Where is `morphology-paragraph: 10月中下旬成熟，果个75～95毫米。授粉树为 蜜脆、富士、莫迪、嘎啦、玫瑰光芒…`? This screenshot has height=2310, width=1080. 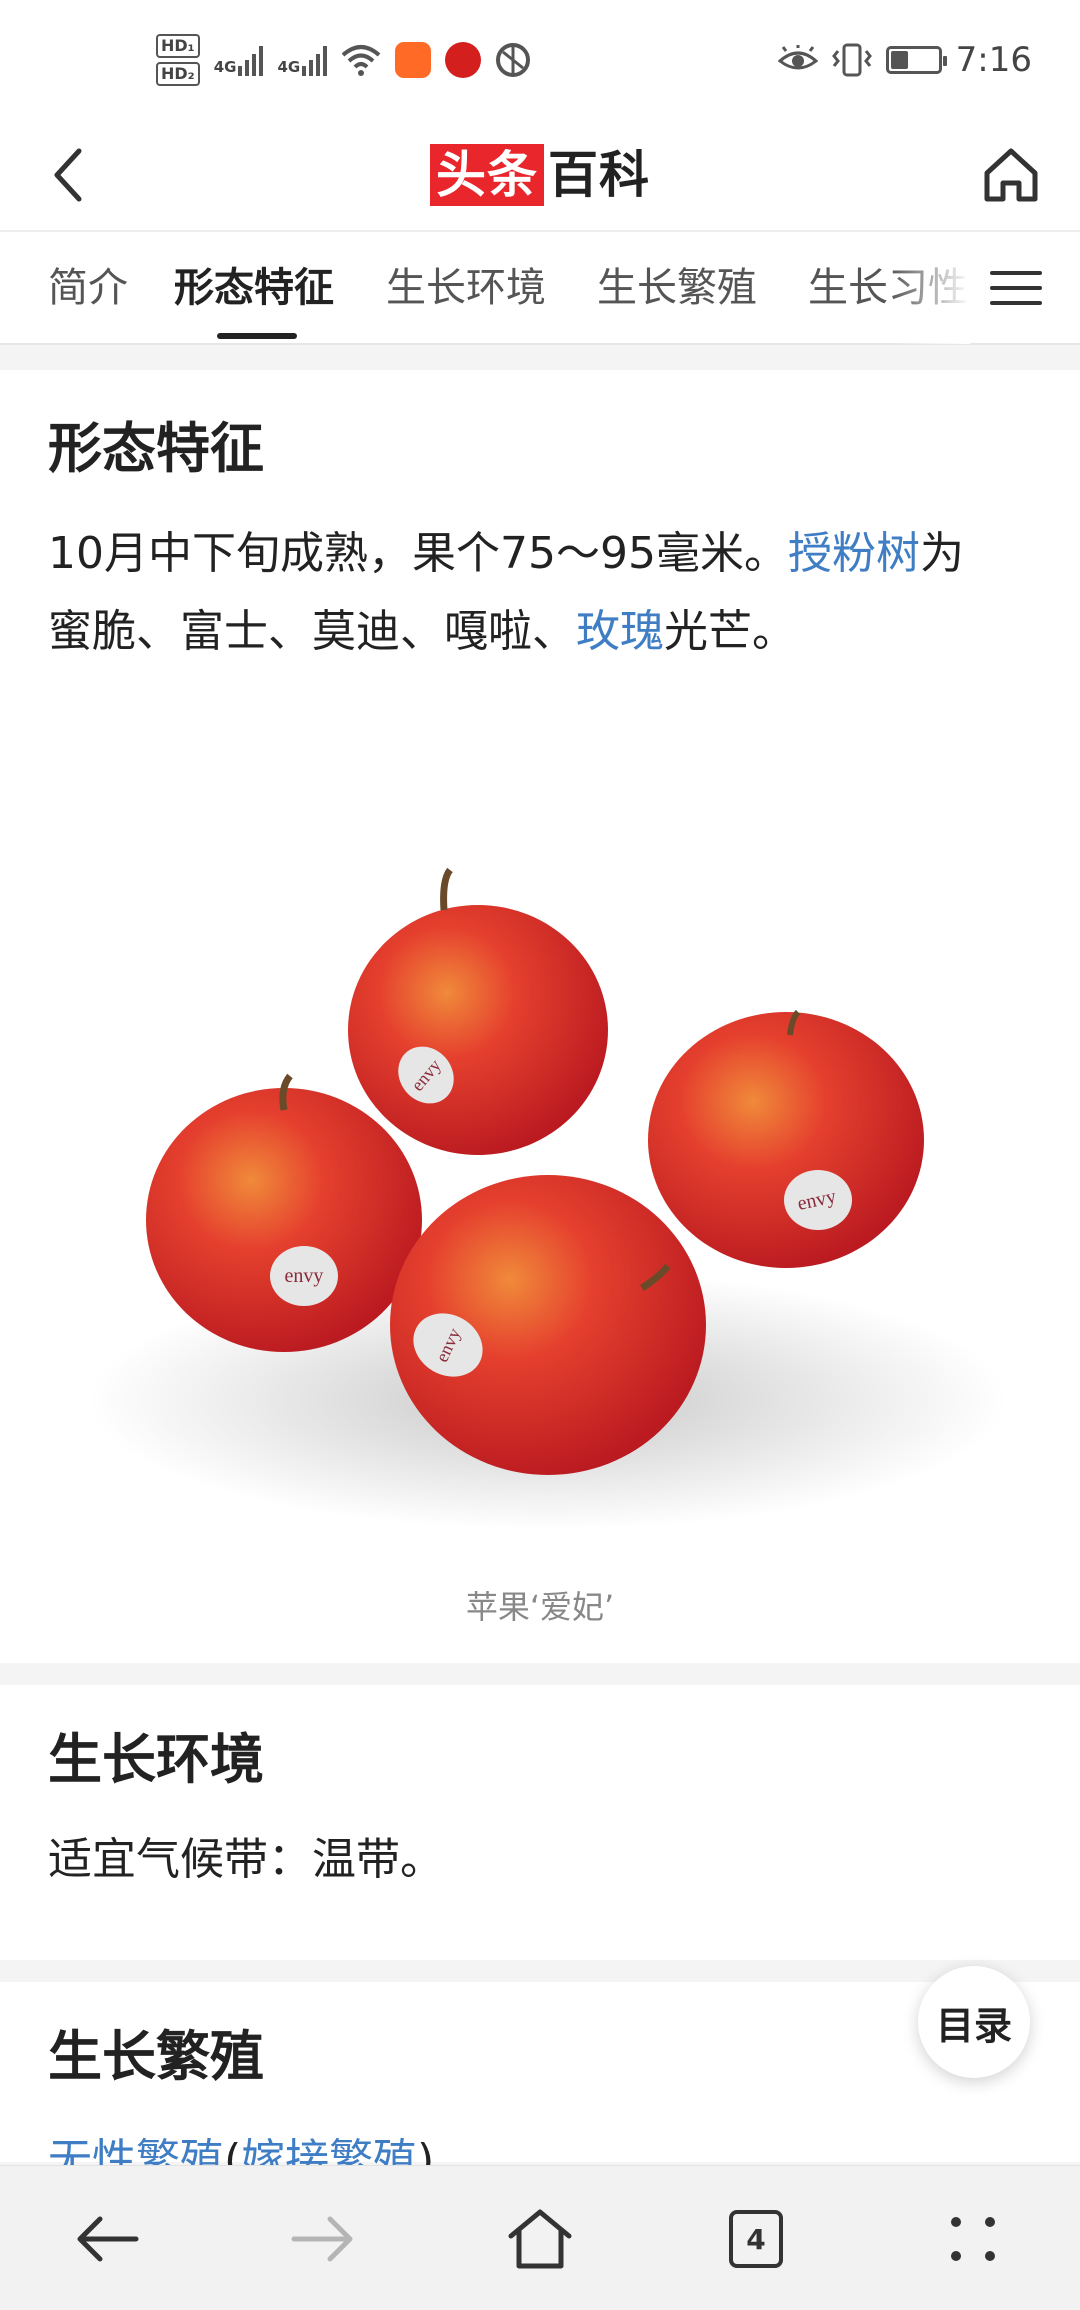 morphology-paragraph: 10月中下旬成熟，果个75～95毫米。授粉树为 蜜脆、富士、莫迪、嘎啦、玫瑰光芒… is located at coordinates (543, 593).